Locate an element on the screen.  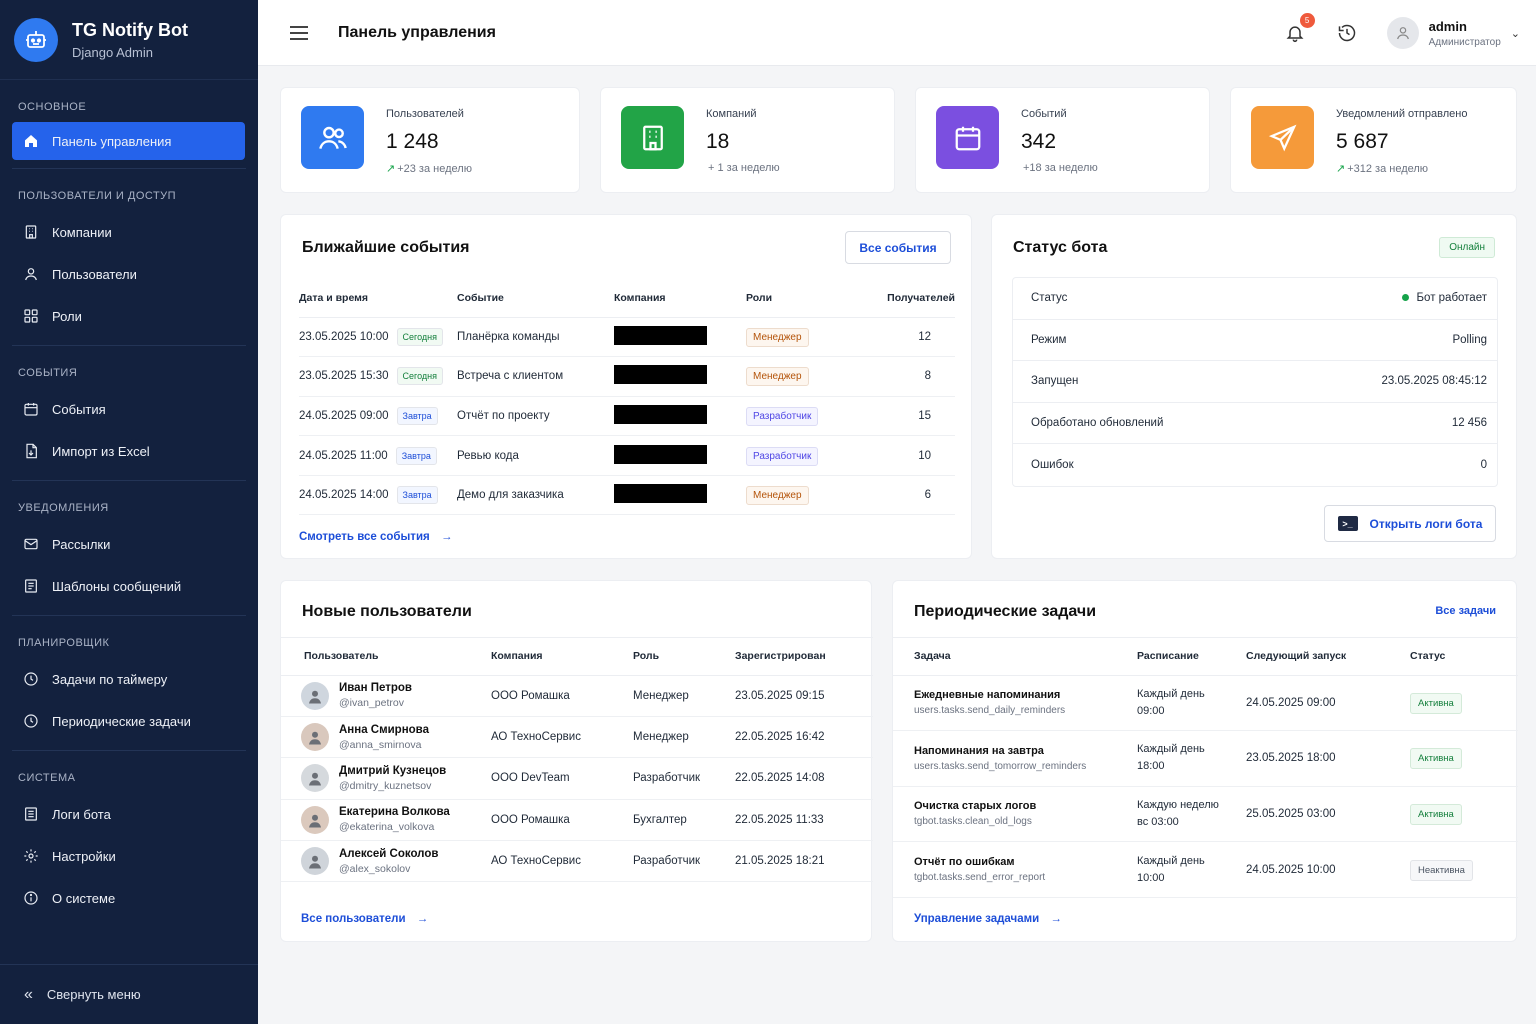
manage-tasks-link: Управление задачами → is located at coordinates (988, 919).